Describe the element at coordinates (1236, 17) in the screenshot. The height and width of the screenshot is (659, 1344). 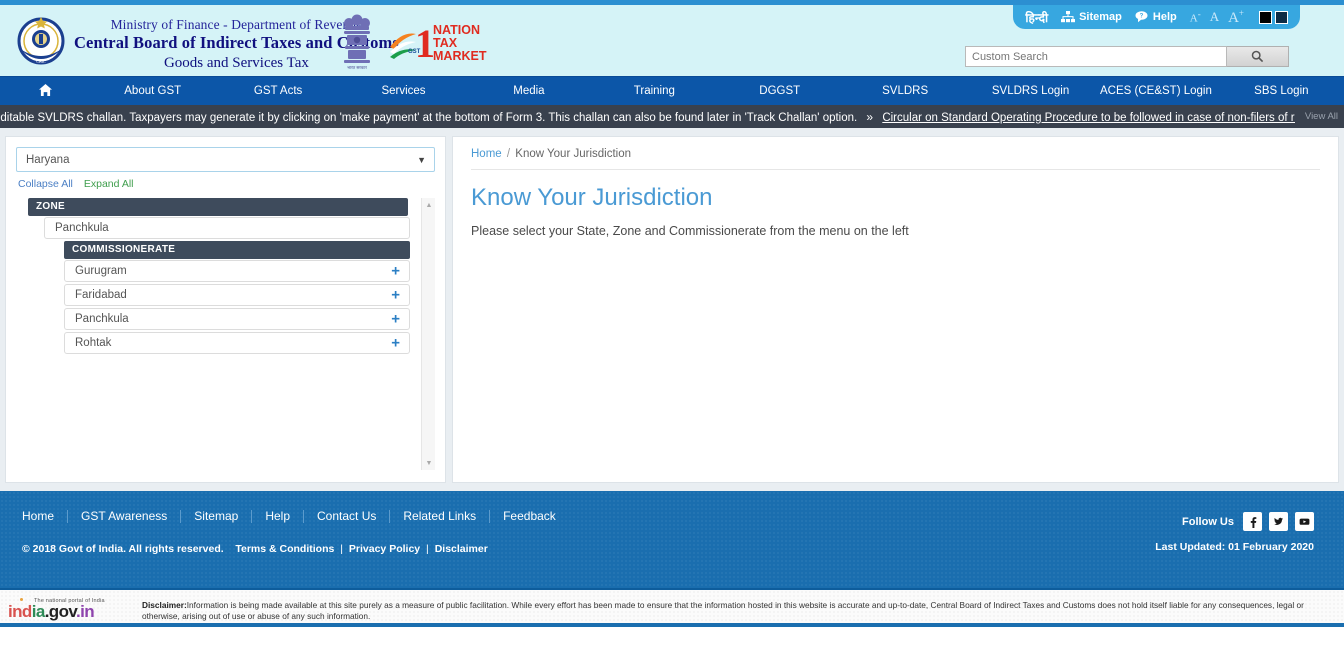
I see `font-increase-button: A+` at that location.